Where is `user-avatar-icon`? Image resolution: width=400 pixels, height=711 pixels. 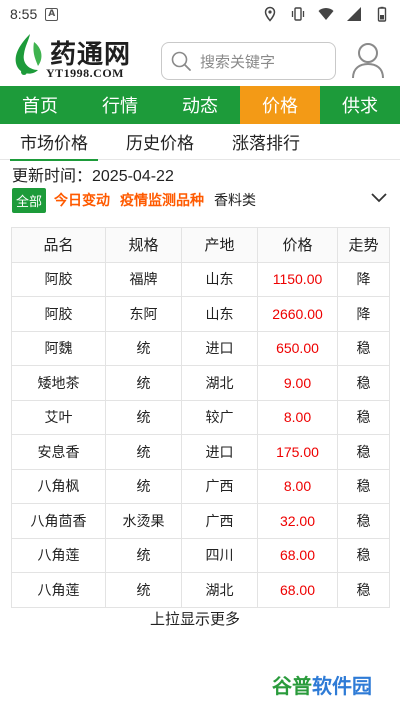 user-avatar-icon is located at coordinates (368, 60).